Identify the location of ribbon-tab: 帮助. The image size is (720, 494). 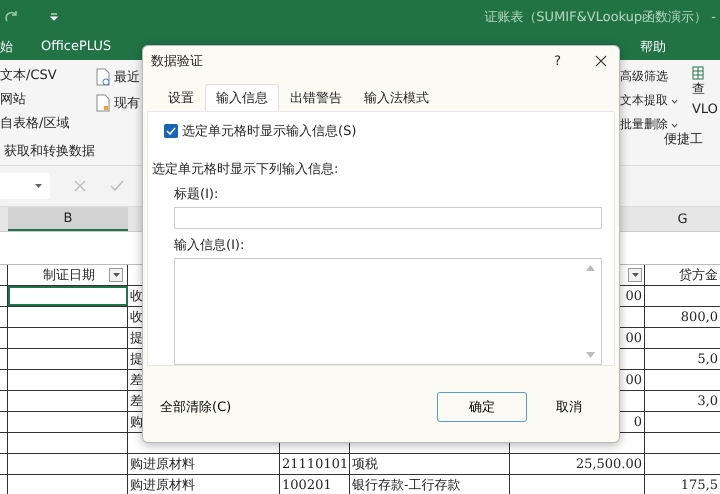
(663, 47).